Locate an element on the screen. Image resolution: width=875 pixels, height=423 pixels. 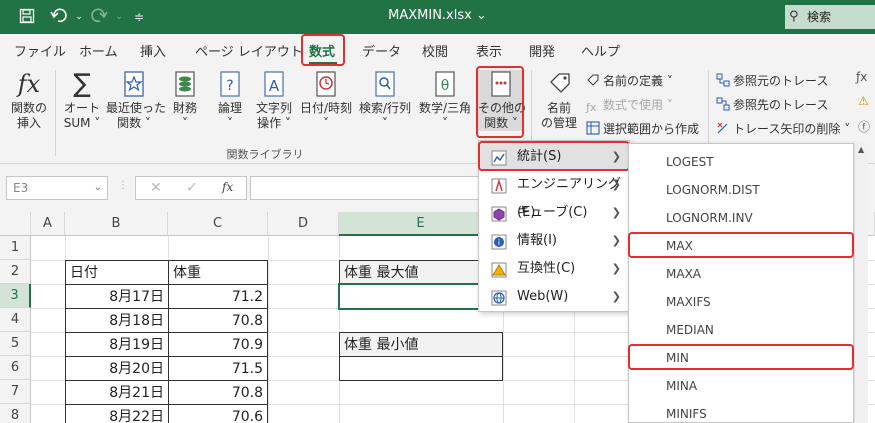
datetime-button: 日付/時刻 ˅ is located at coordinates (326, 100).